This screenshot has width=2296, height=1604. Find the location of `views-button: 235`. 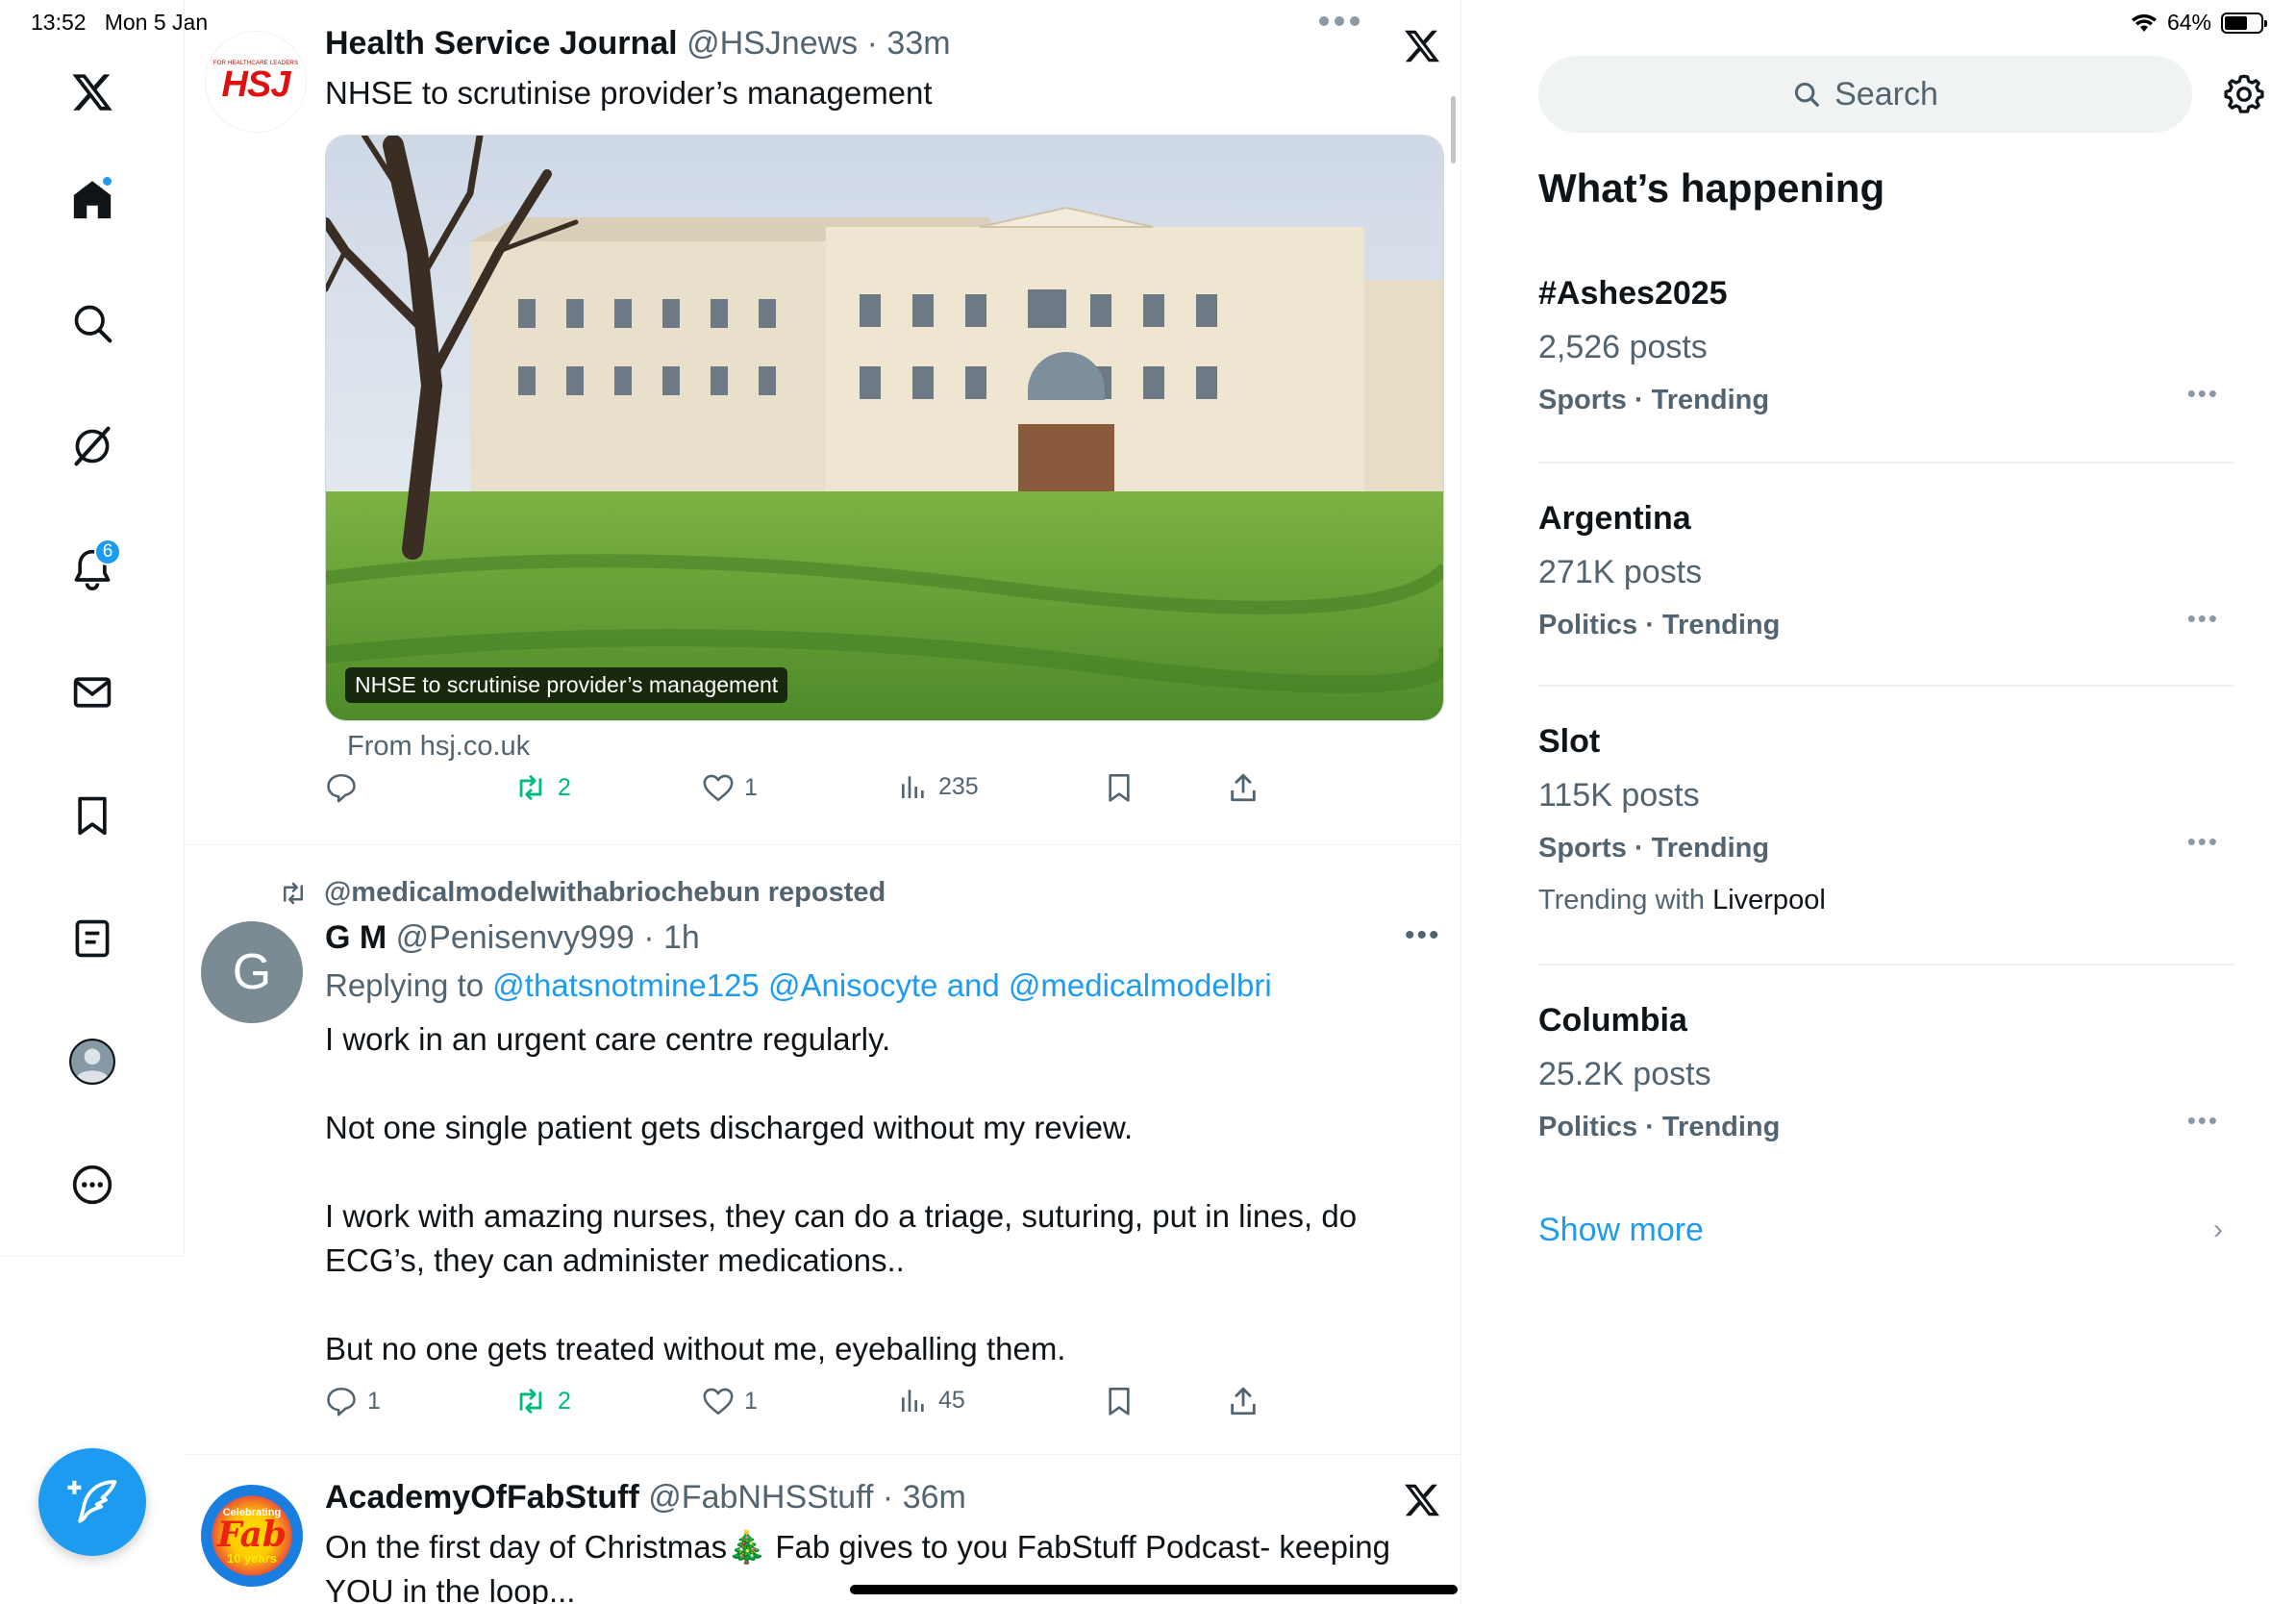

views-button: 235 is located at coordinates (938, 786).